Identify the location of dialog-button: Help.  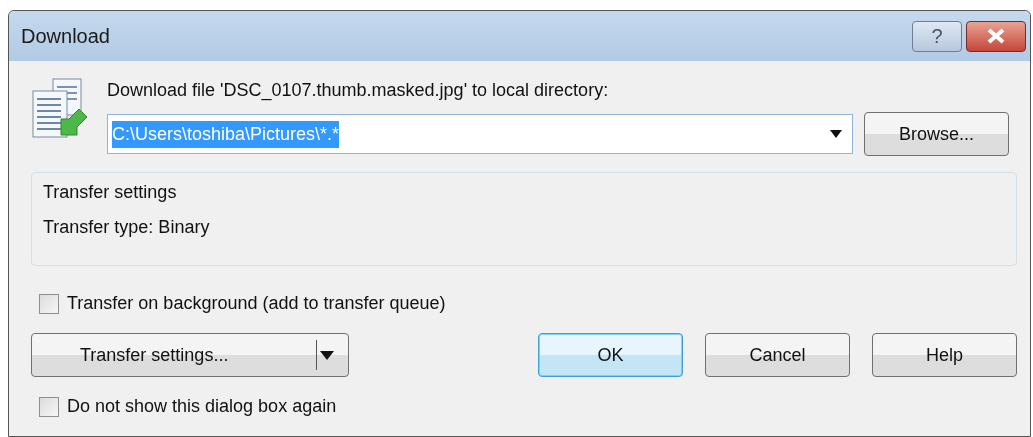
(944, 355).